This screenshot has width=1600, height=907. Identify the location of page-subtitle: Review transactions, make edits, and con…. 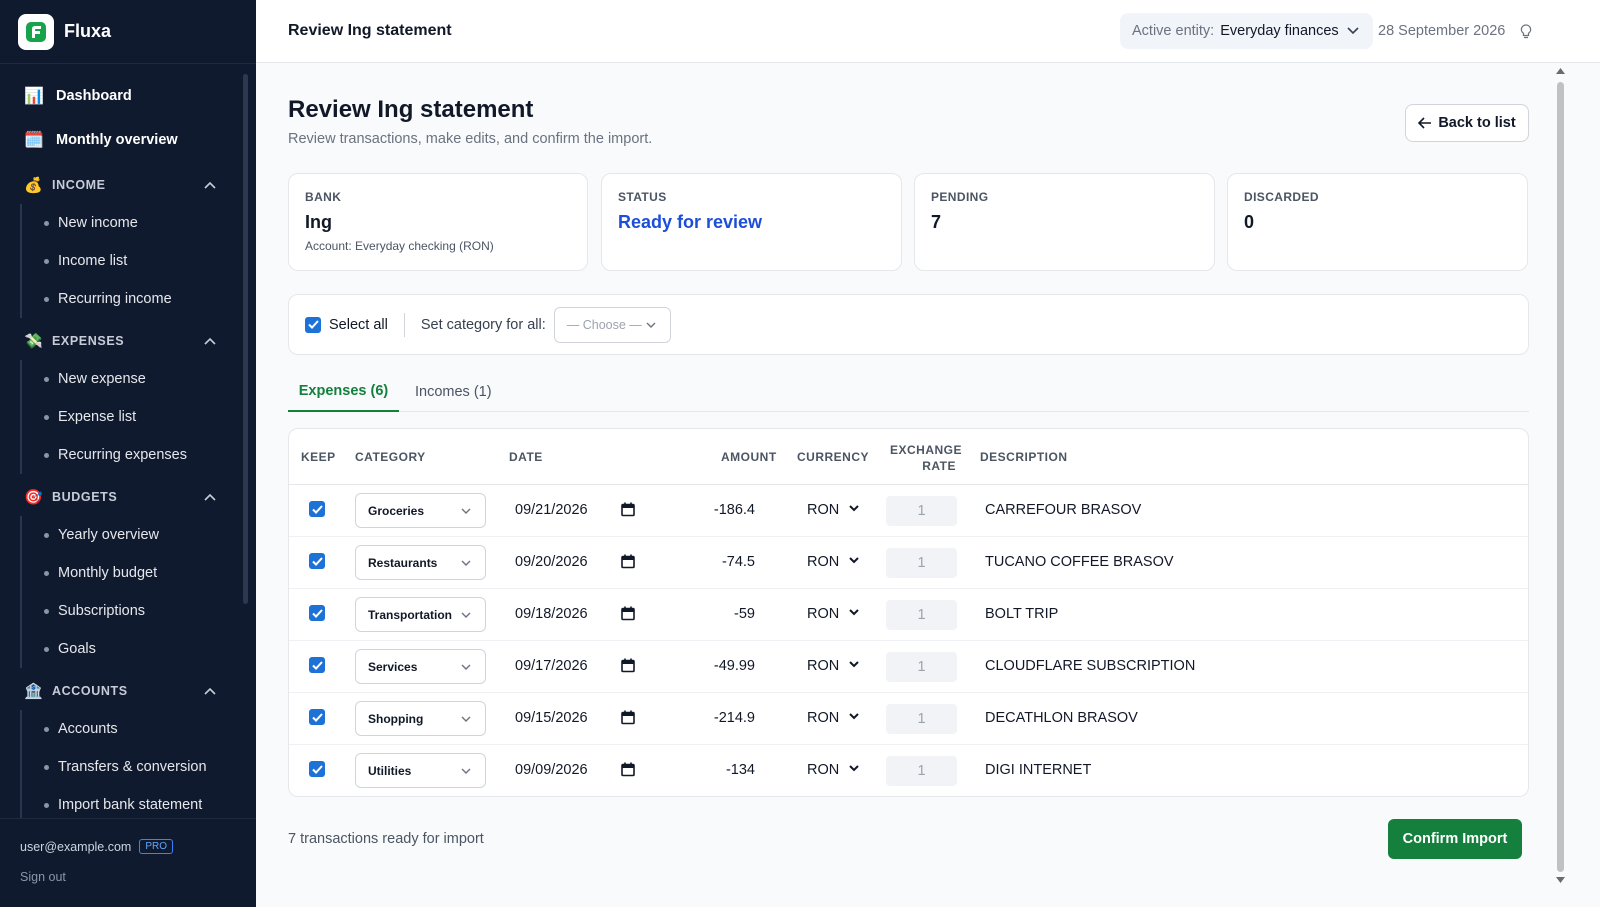
(470, 139).